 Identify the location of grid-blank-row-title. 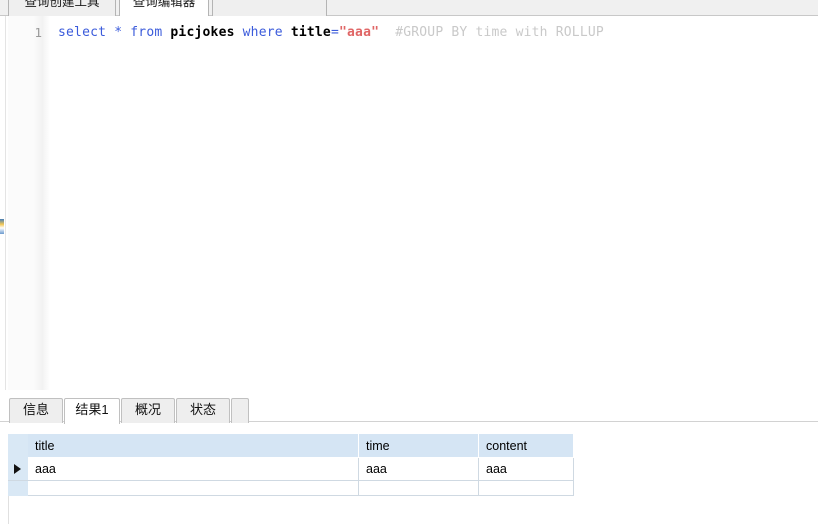
(193, 488).